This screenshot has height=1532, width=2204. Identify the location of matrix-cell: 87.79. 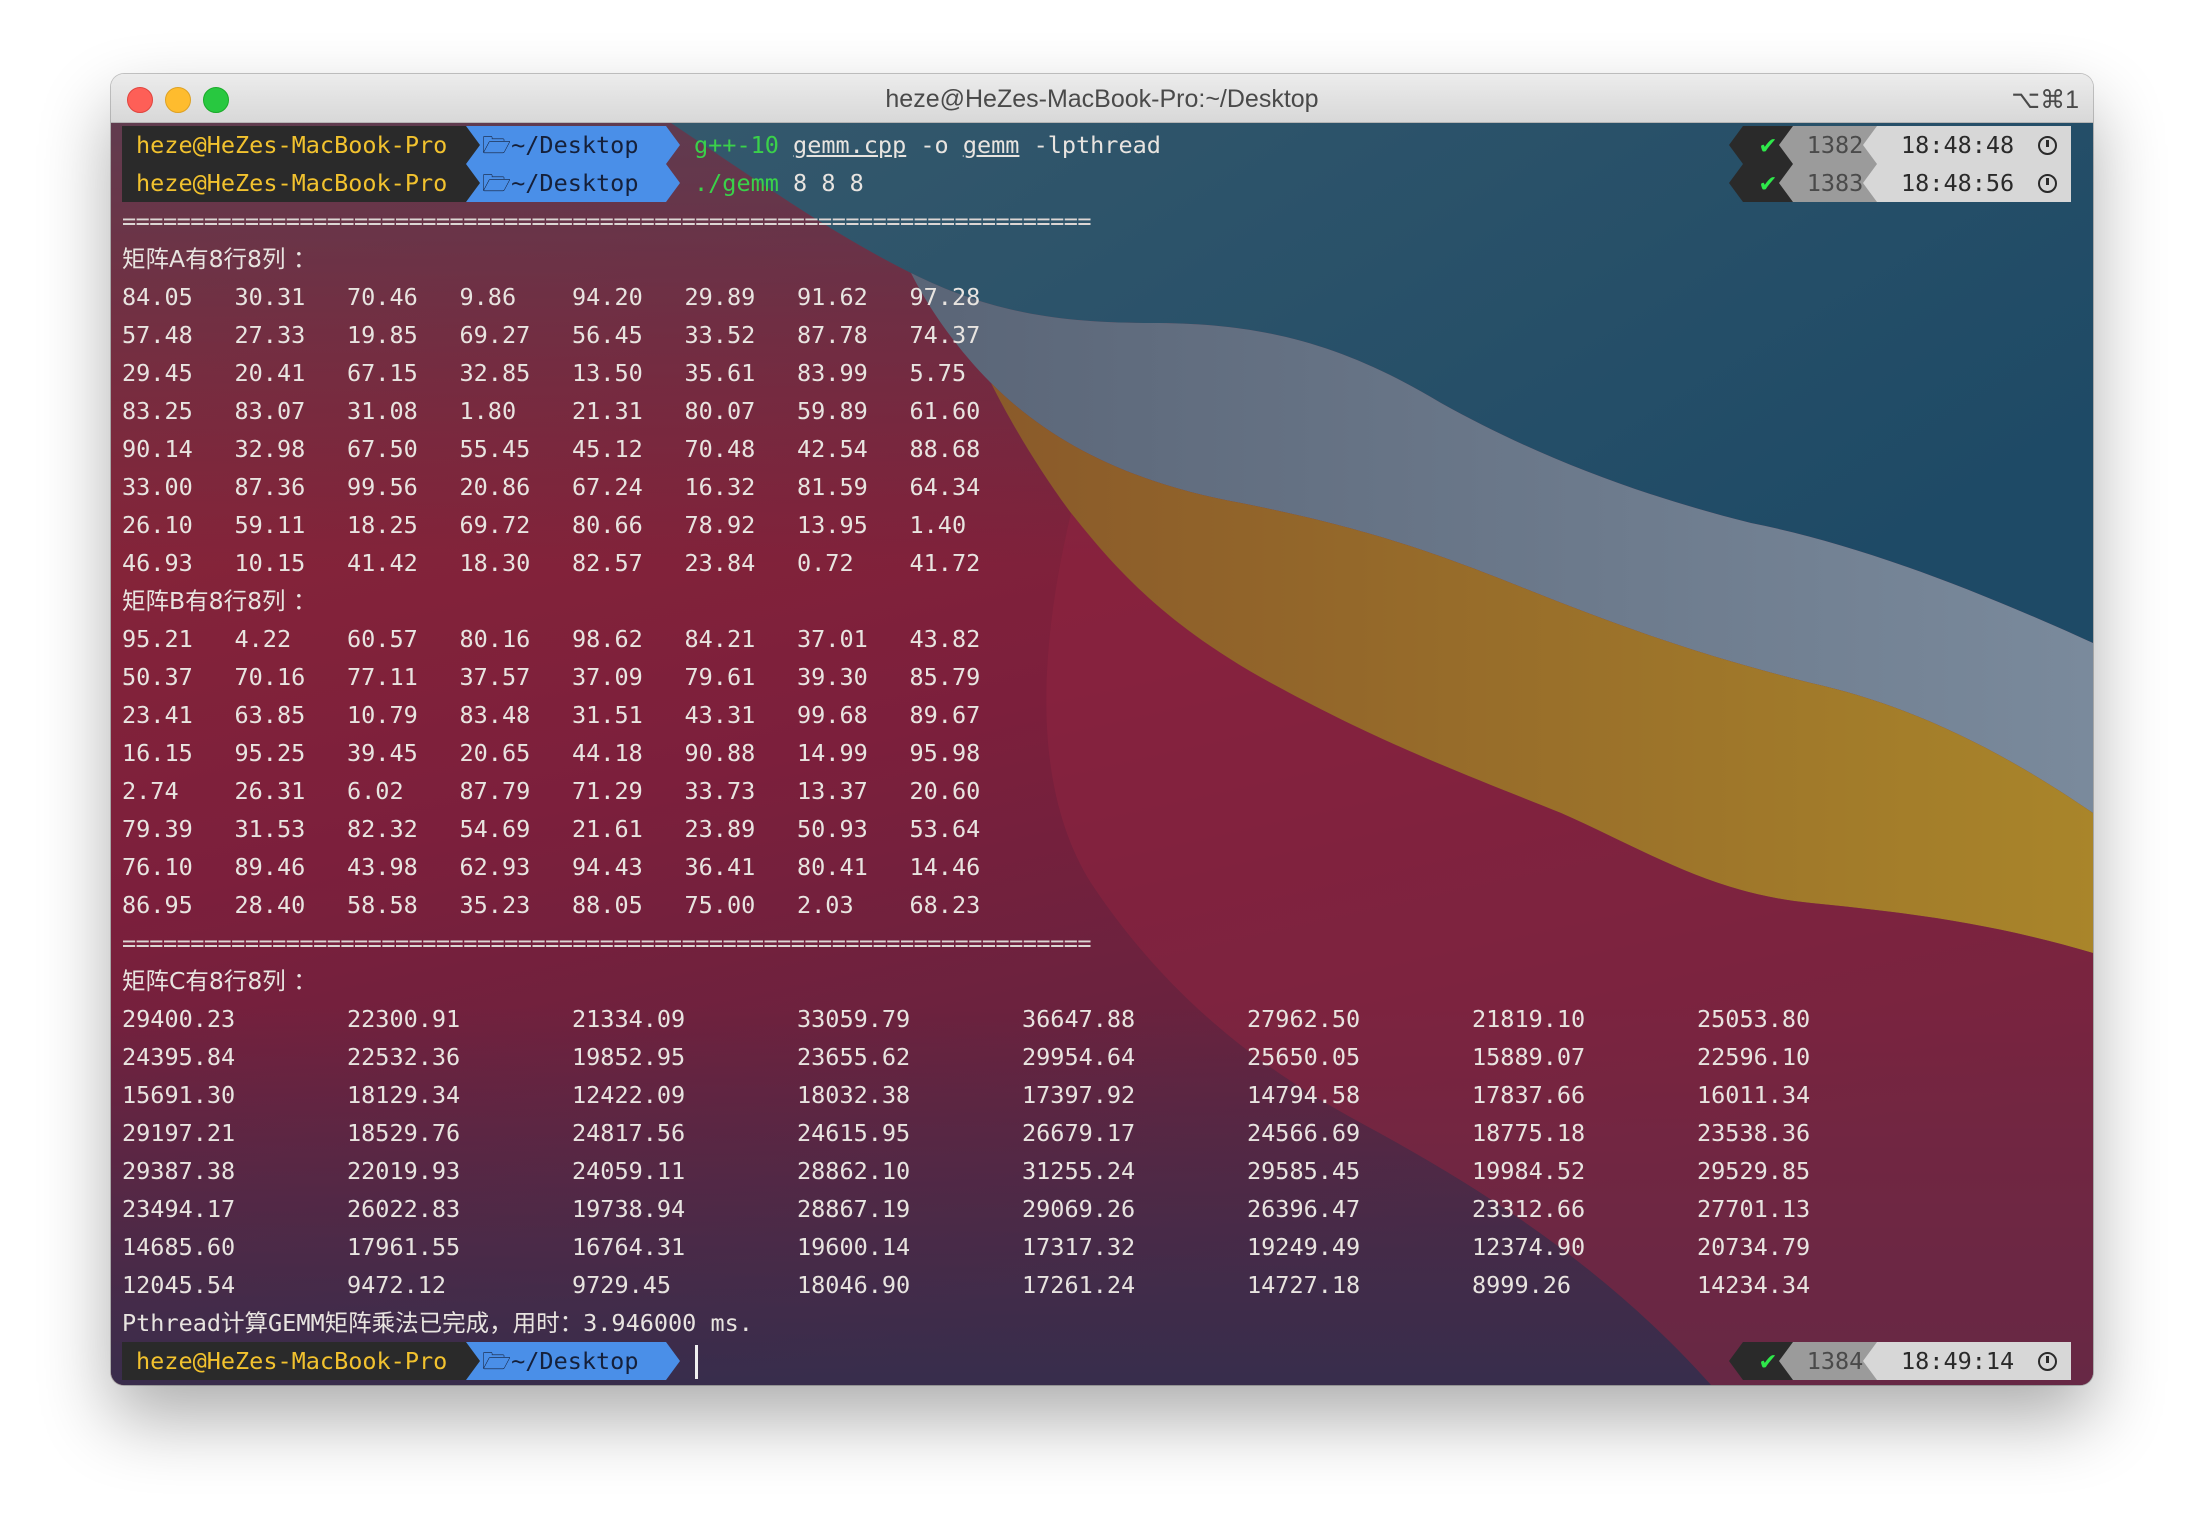
(495, 791).